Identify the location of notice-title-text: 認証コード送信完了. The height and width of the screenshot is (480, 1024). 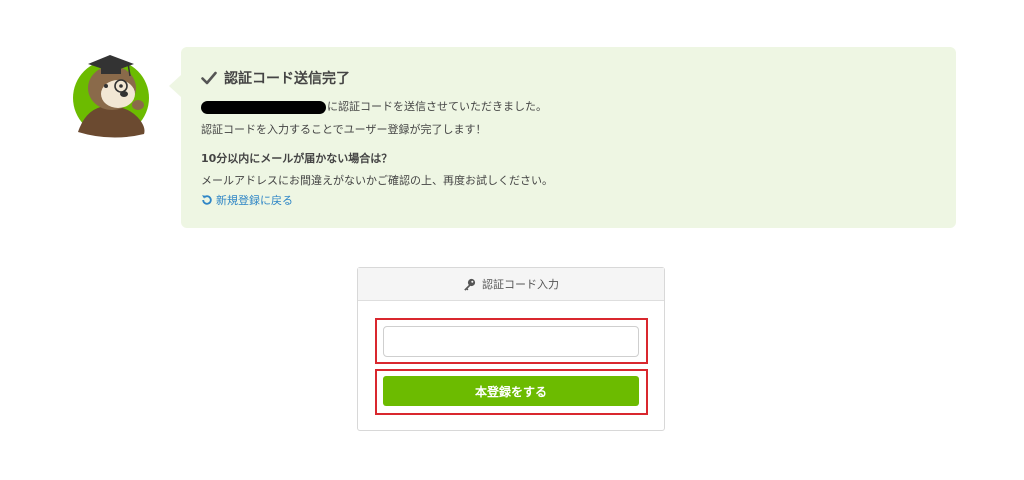
(287, 79).